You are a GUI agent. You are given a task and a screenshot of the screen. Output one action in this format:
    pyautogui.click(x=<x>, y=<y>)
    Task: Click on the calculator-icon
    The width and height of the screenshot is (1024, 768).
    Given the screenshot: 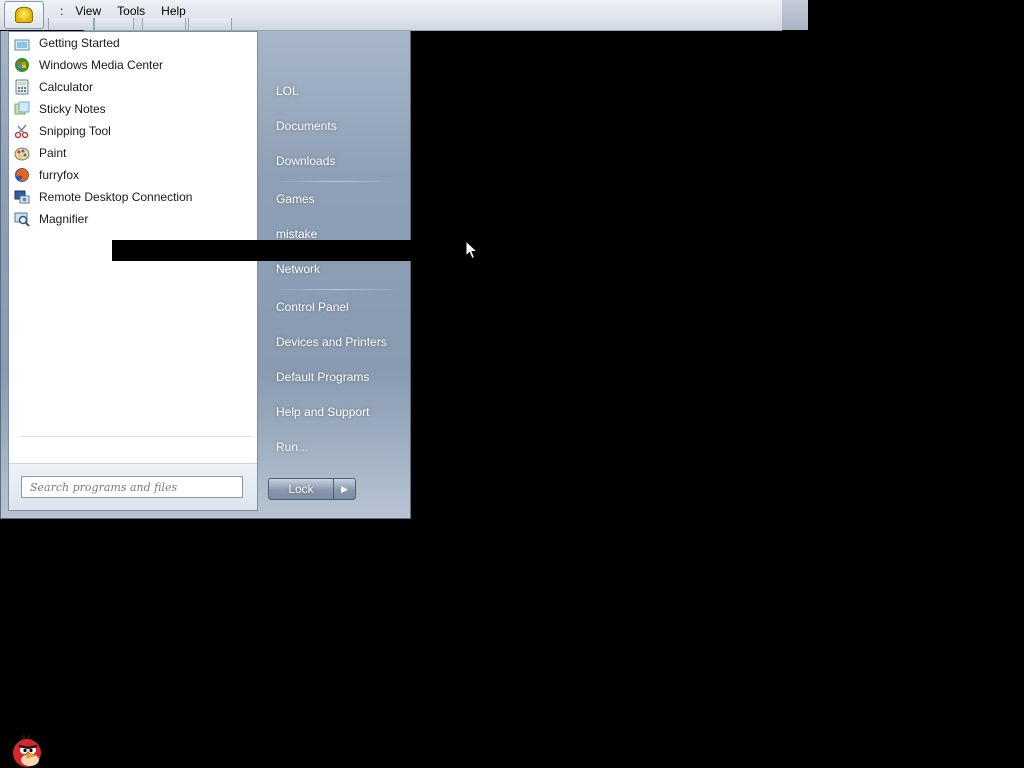 What is the action you would take?
    pyautogui.click(x=22, y=87)
    